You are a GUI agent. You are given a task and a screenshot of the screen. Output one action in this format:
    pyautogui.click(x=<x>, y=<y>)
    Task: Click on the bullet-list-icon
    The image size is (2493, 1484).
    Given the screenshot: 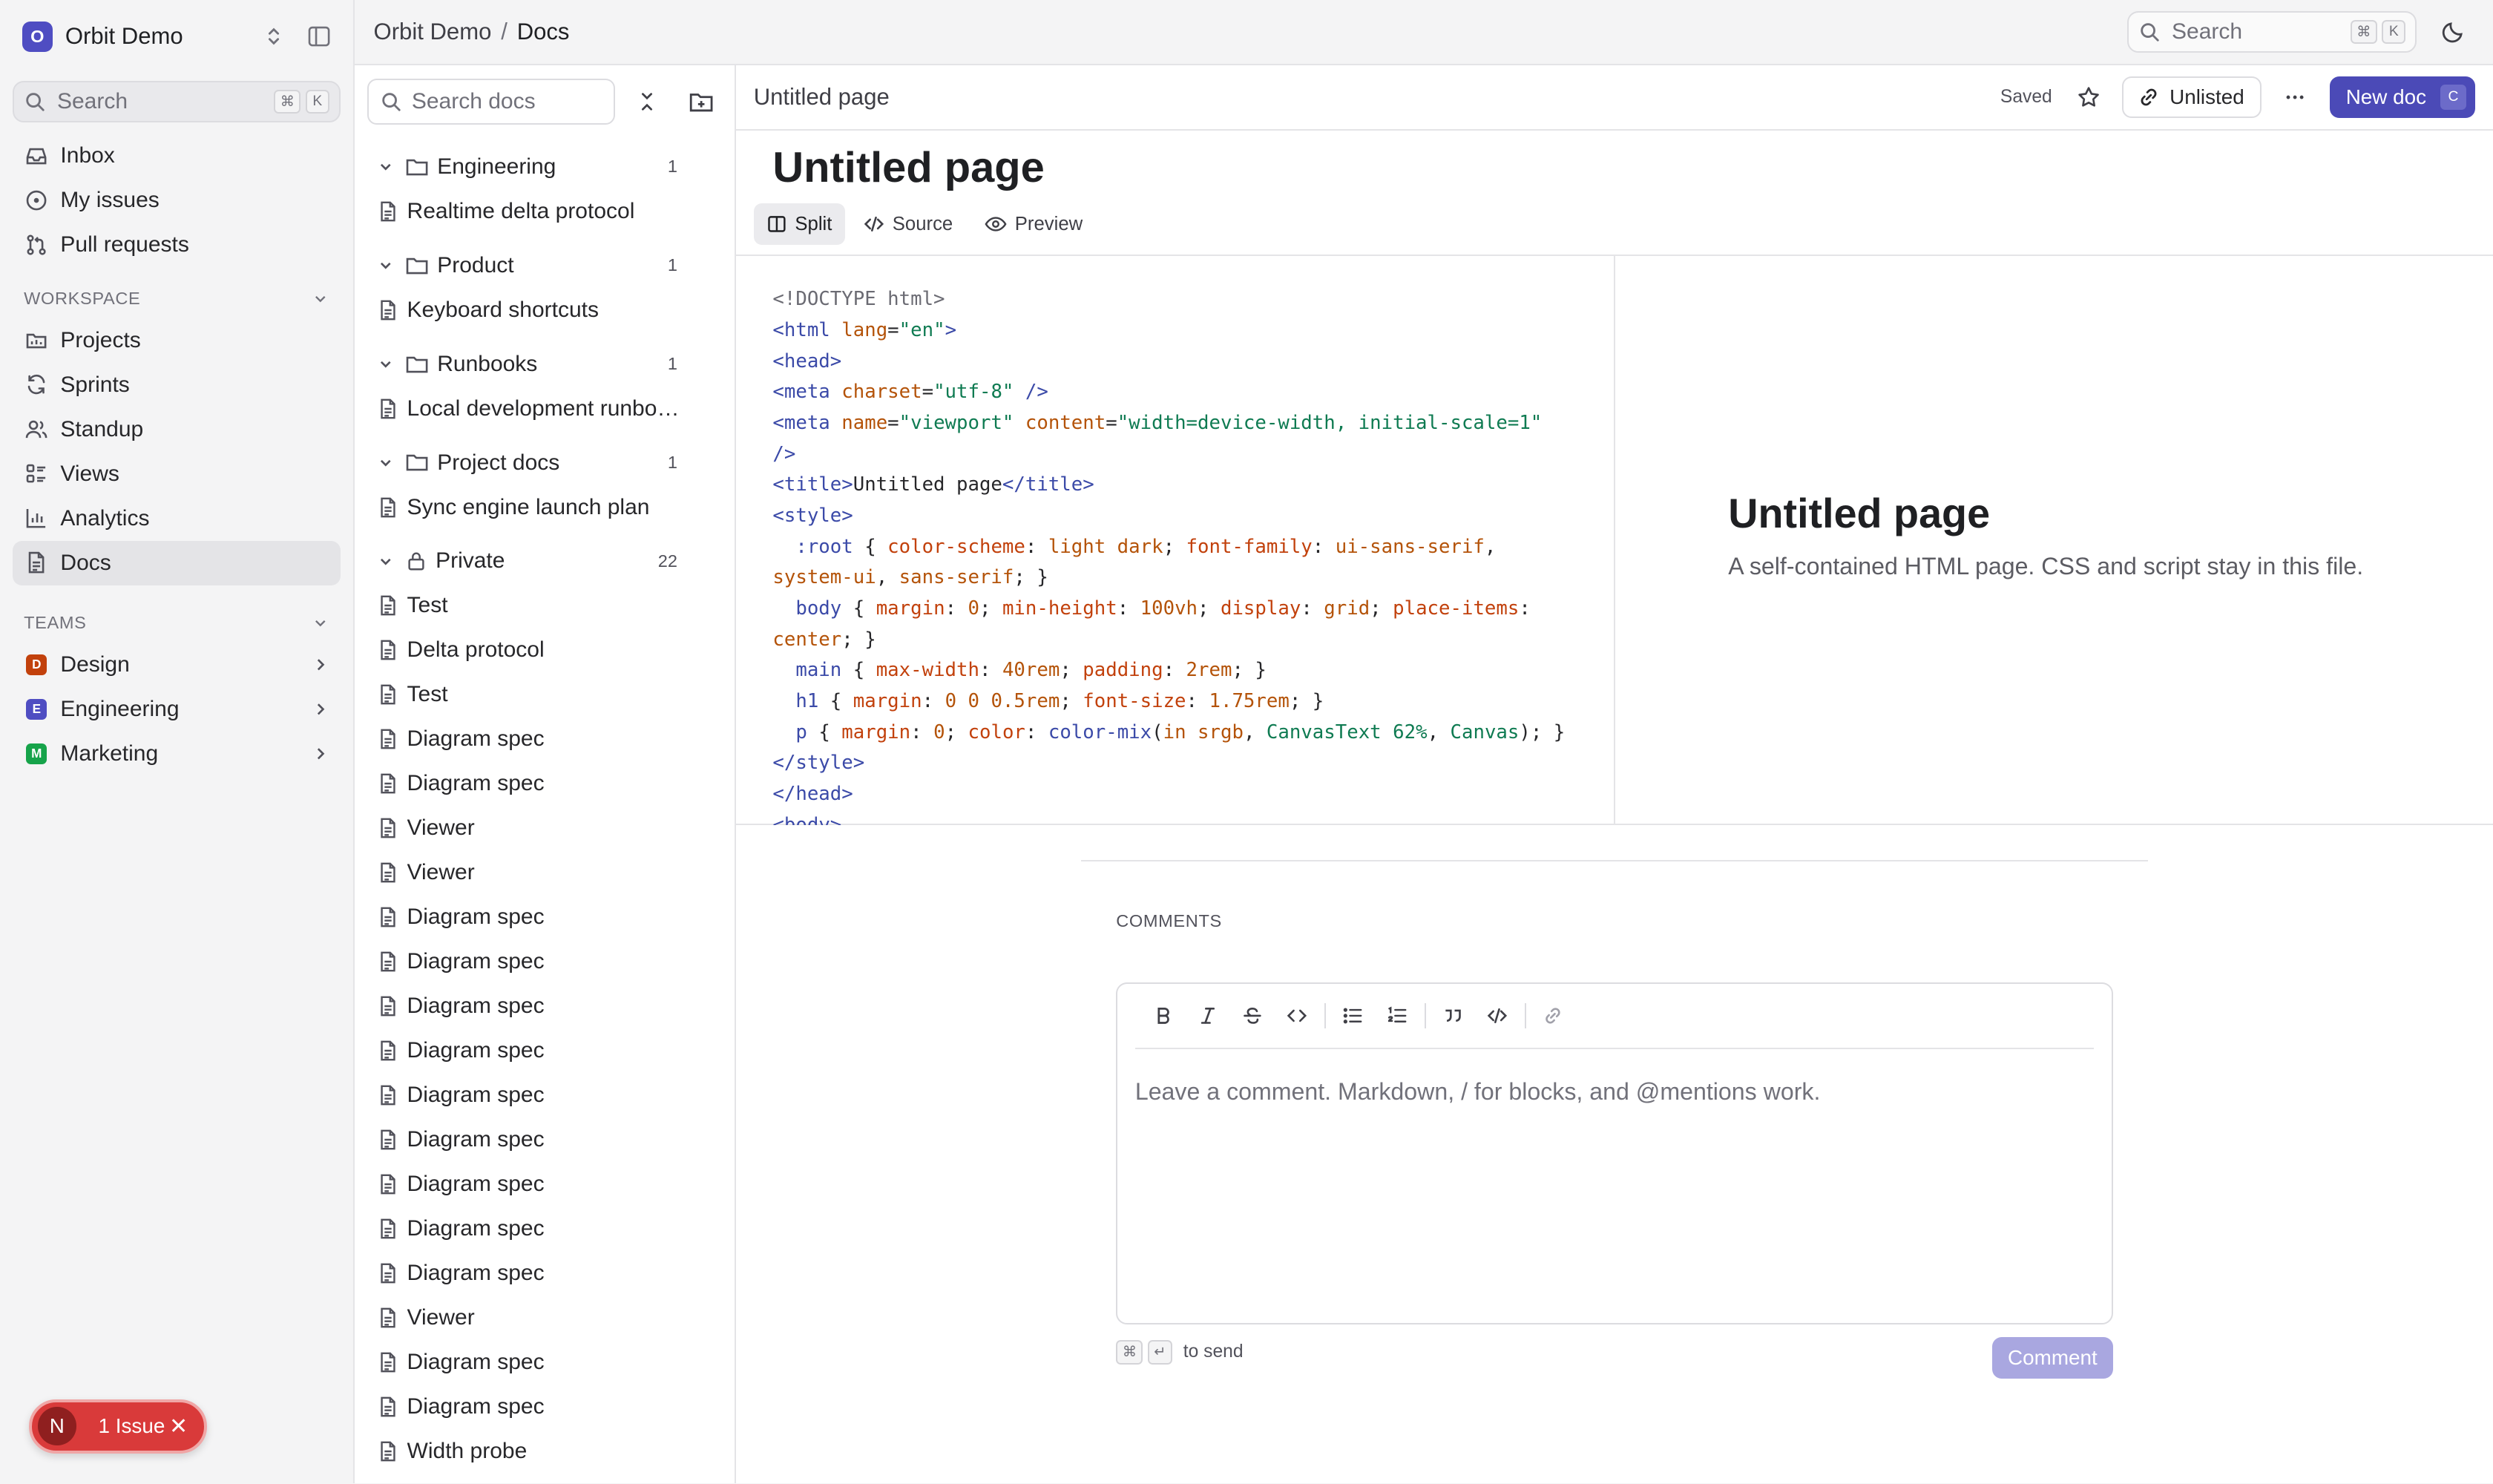 What is the action you would take?
    pyautogui.click(x=1352, y=1015)
    